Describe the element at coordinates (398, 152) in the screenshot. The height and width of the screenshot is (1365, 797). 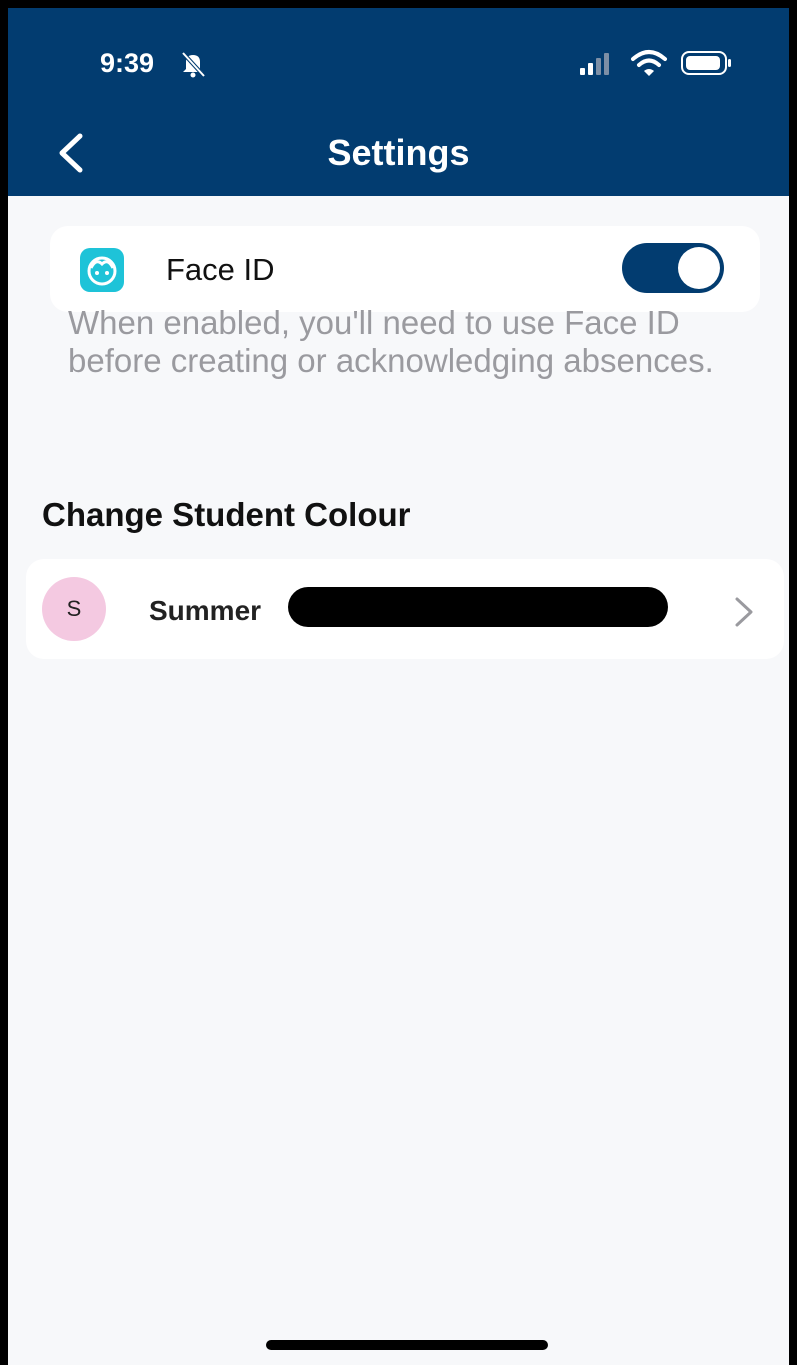
I see `page-title: Settings` at that location.